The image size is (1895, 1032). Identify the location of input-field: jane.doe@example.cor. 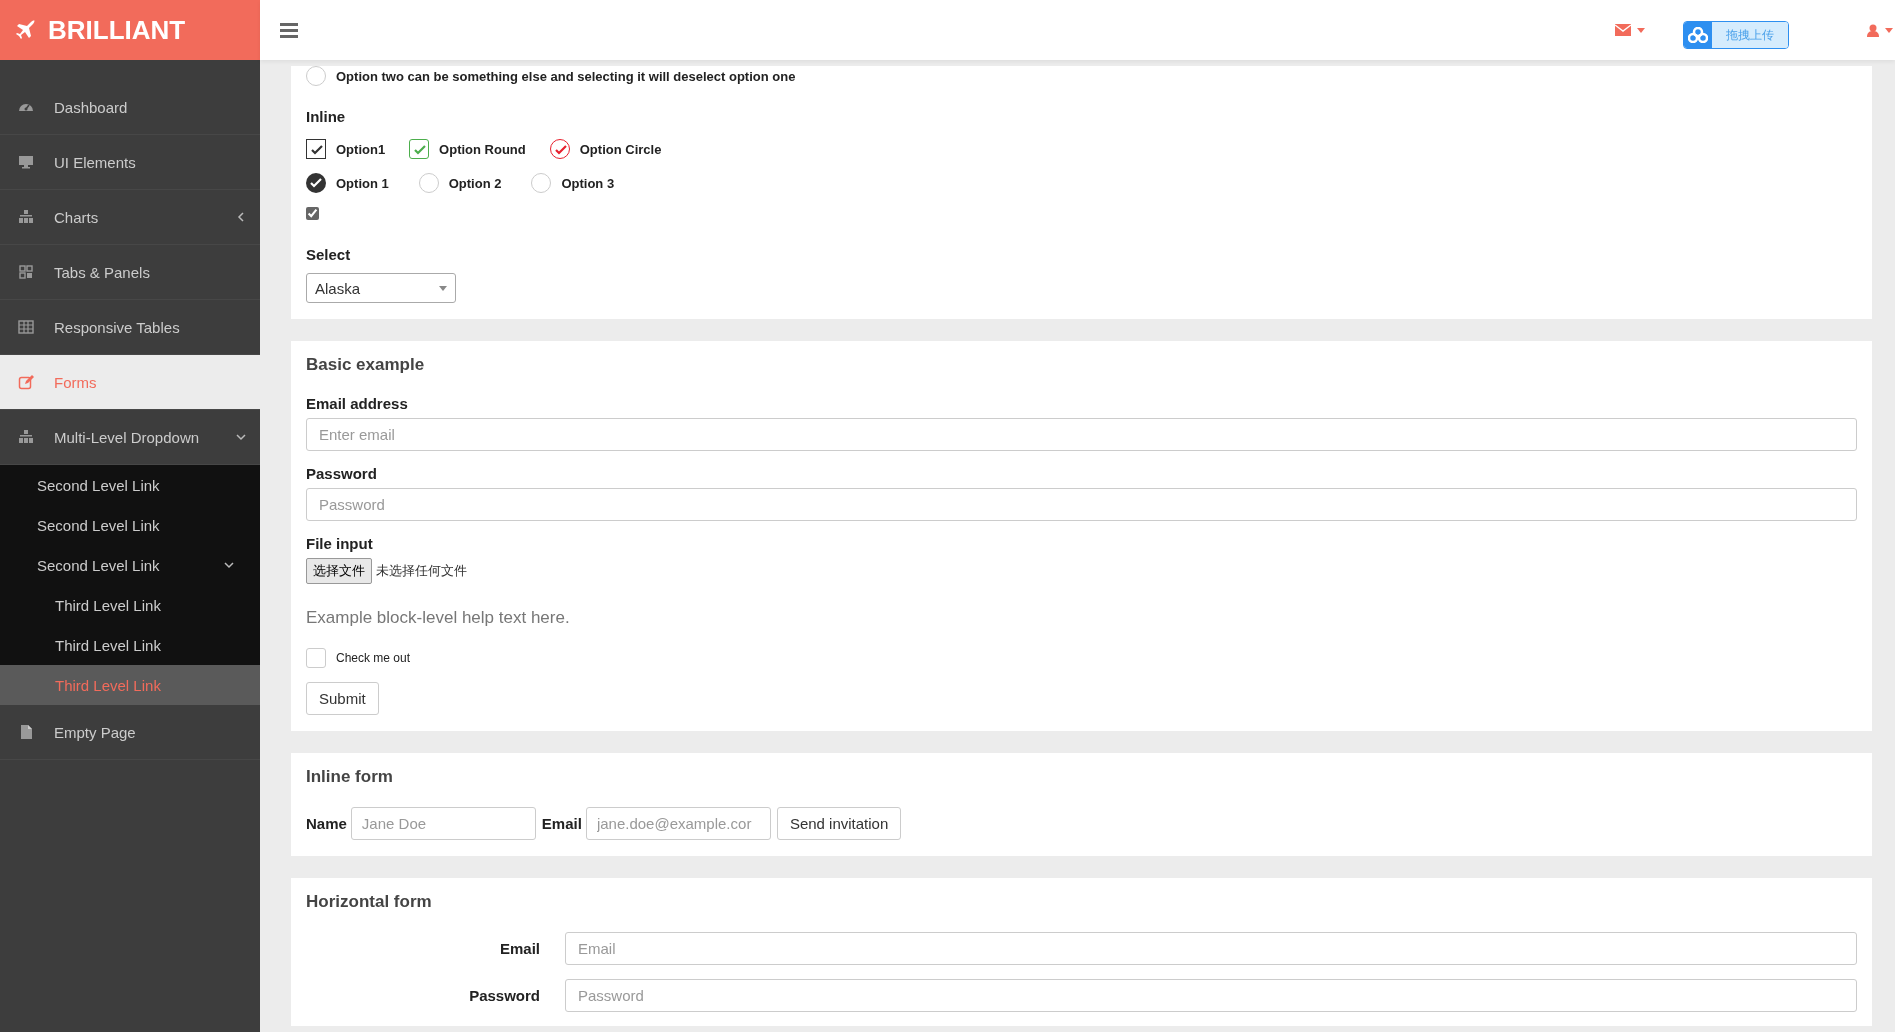
(678, 823).